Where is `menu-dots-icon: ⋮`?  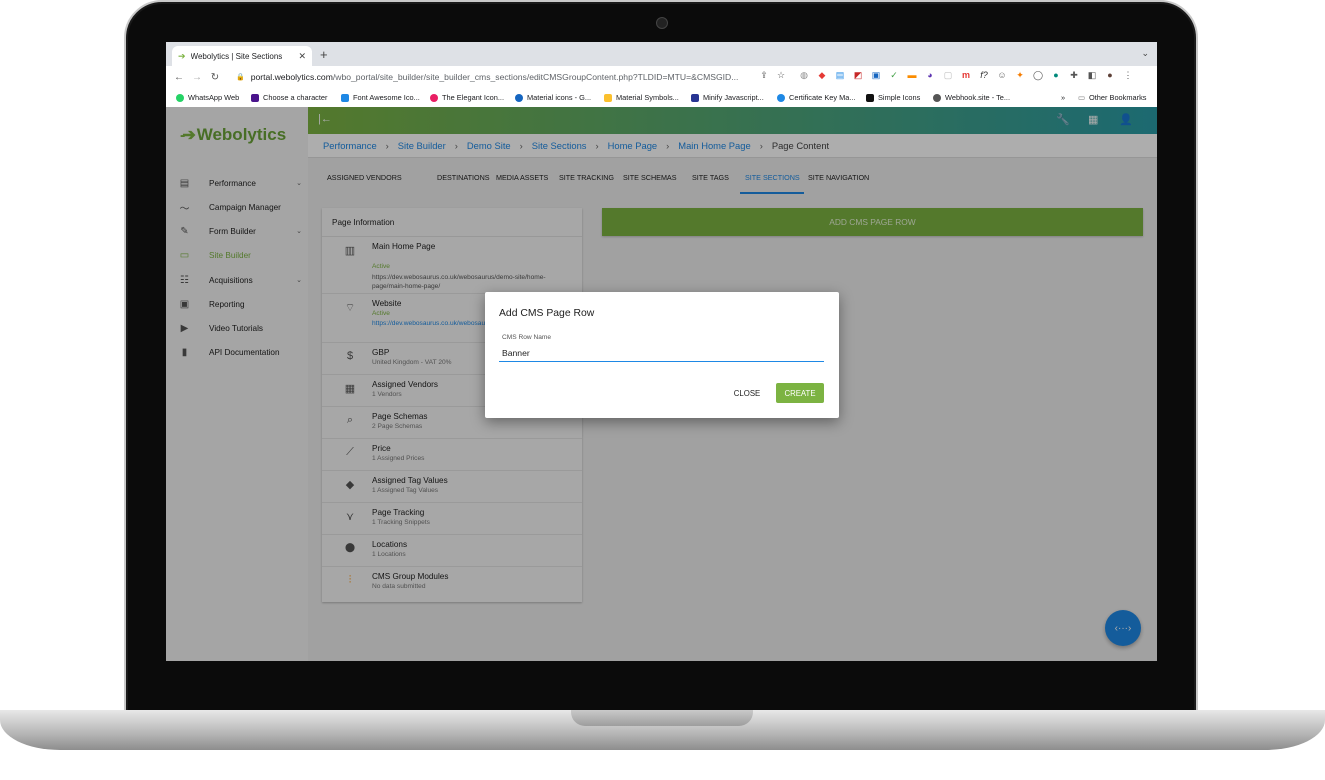
menu-dots-icon: ⋮ is located at coordinates (1128, 75).